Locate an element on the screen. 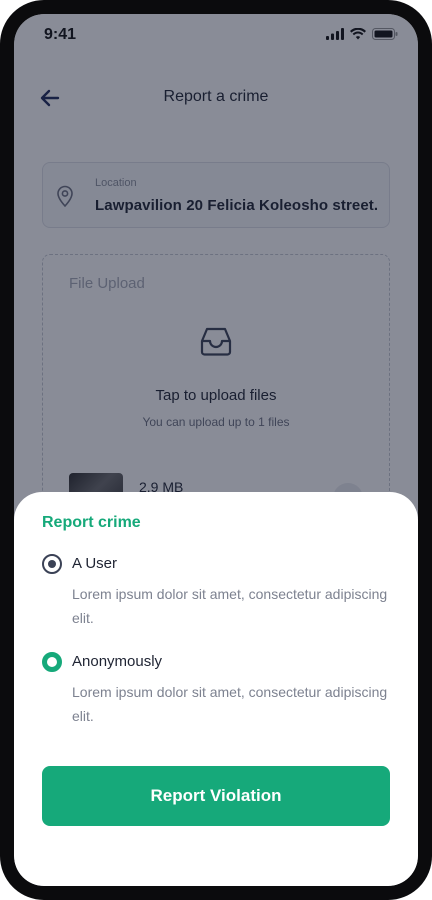 The image size is (432, 900). sheet-title: Report crime is located at coordinates (91, 522).